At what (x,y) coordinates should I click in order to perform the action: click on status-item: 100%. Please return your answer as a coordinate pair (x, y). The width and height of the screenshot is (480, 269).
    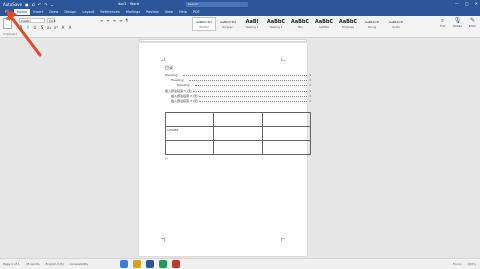
    Looking at the image, I should click on (471, 264).